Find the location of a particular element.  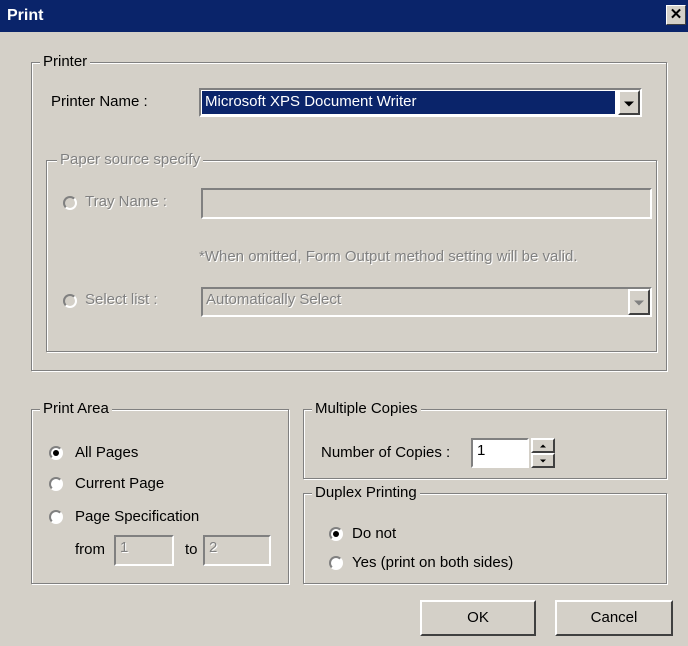

duplex-do-not-radio is located at coordinates (336, 534).